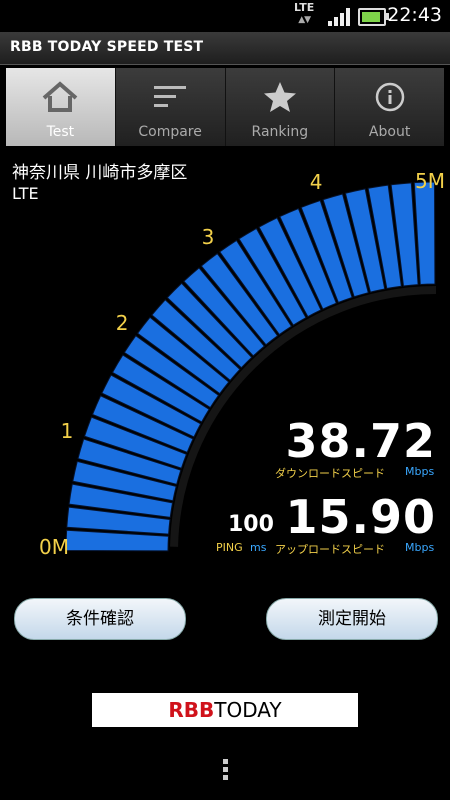 This screenshot has height=800, width=450. Describe the element at coordinates (208, 237) in the screenshot. I see `gauge-tick-label: 3` at that location.